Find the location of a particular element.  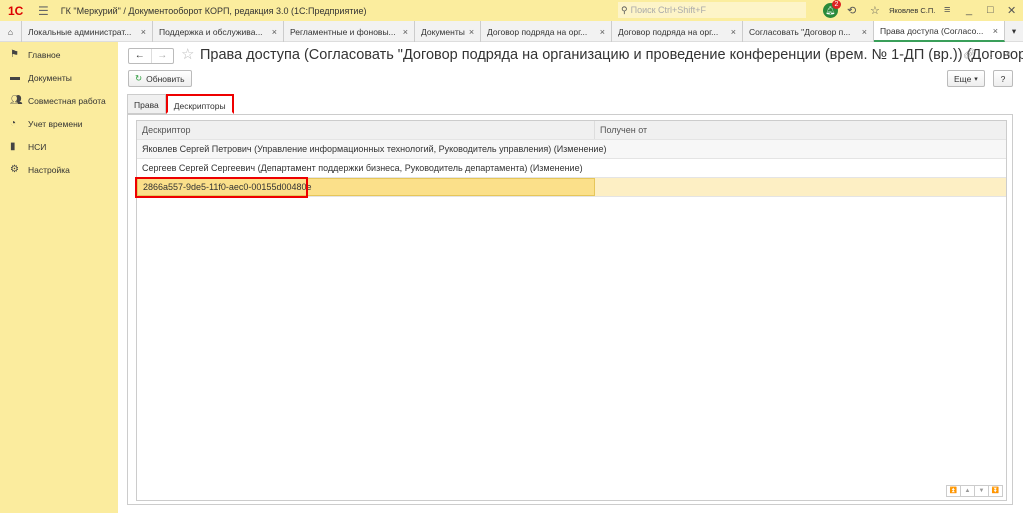

table-header: Дескриптор Получен от is located at coordinates (571, 130).